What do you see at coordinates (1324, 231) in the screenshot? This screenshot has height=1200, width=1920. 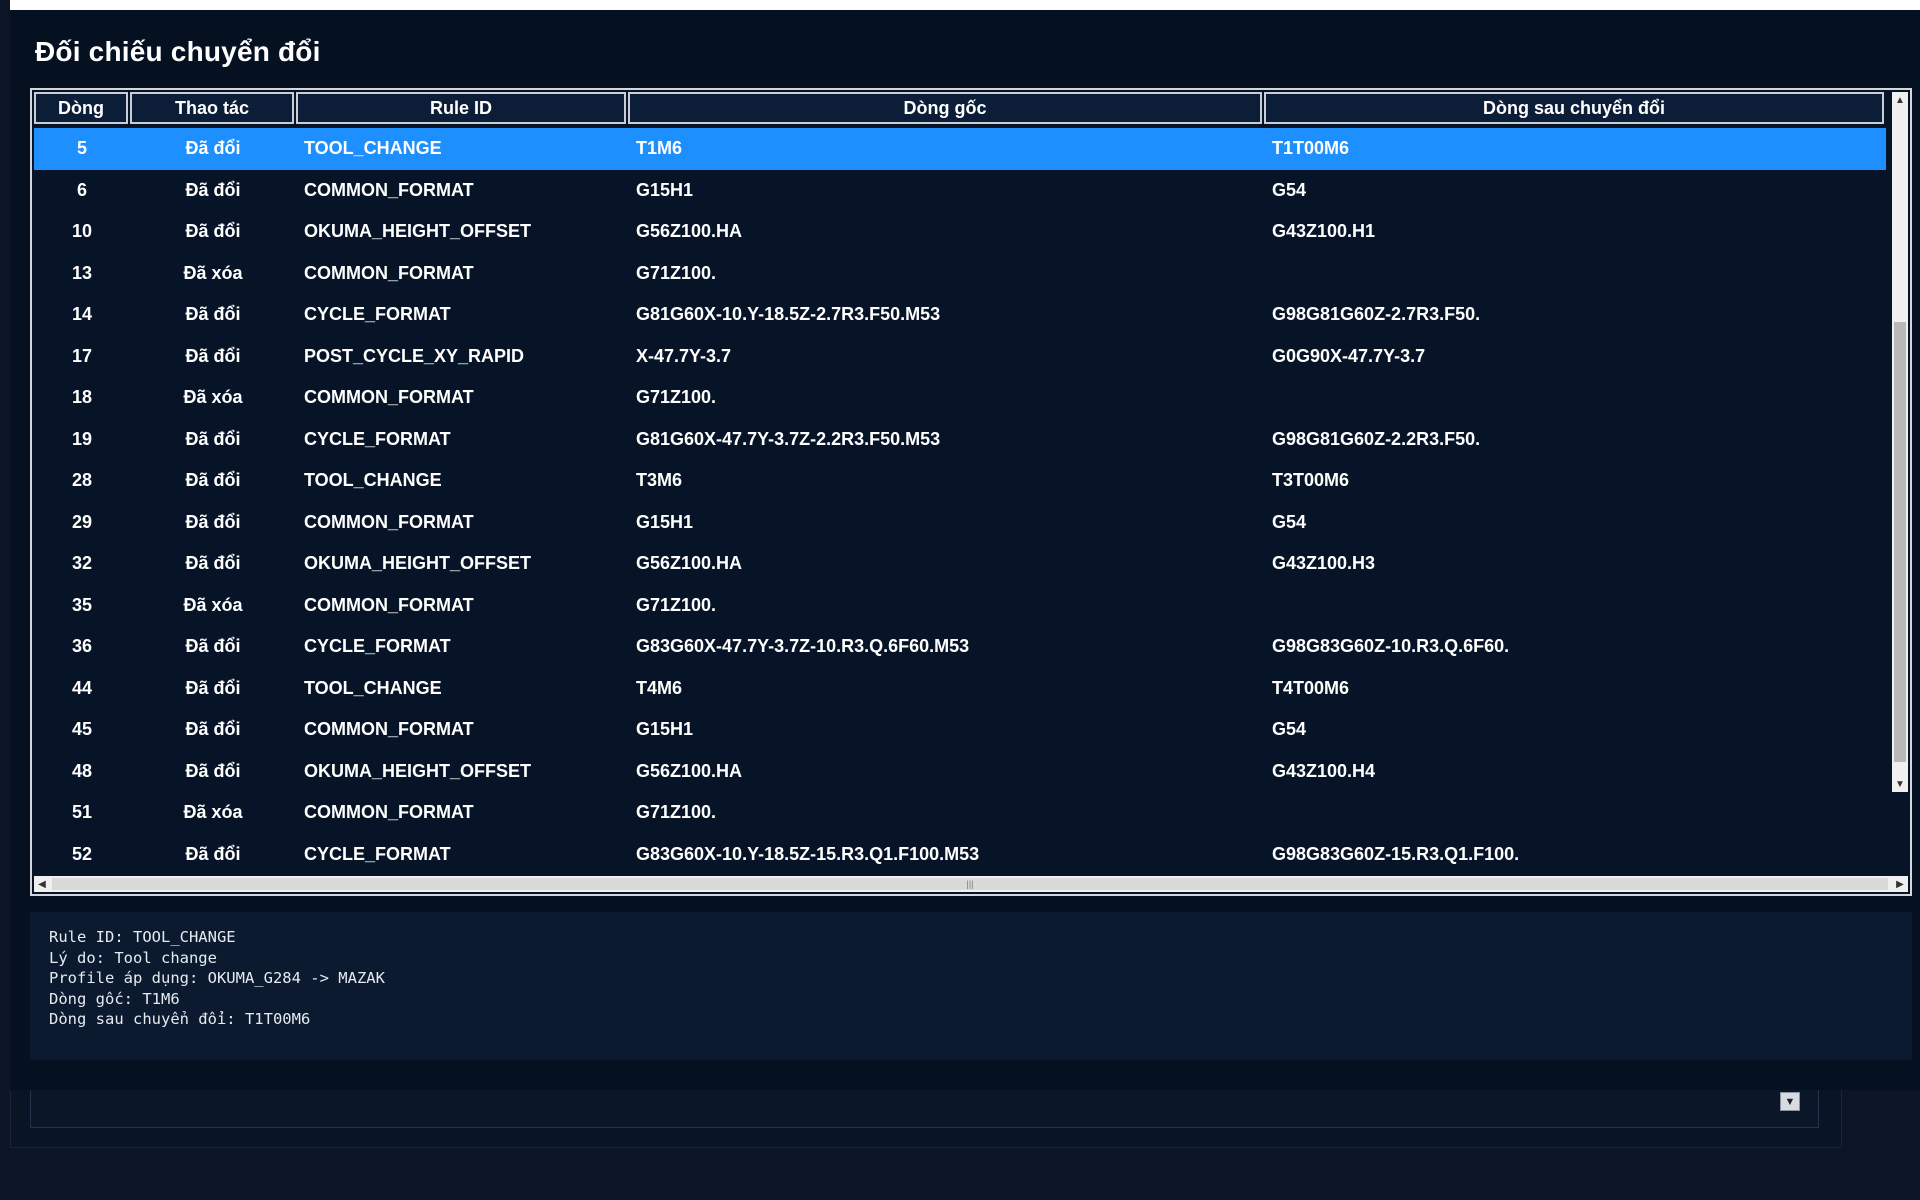 I see `cell-converted-line: G43Z100.H1` at bounding box center [1324, 231].